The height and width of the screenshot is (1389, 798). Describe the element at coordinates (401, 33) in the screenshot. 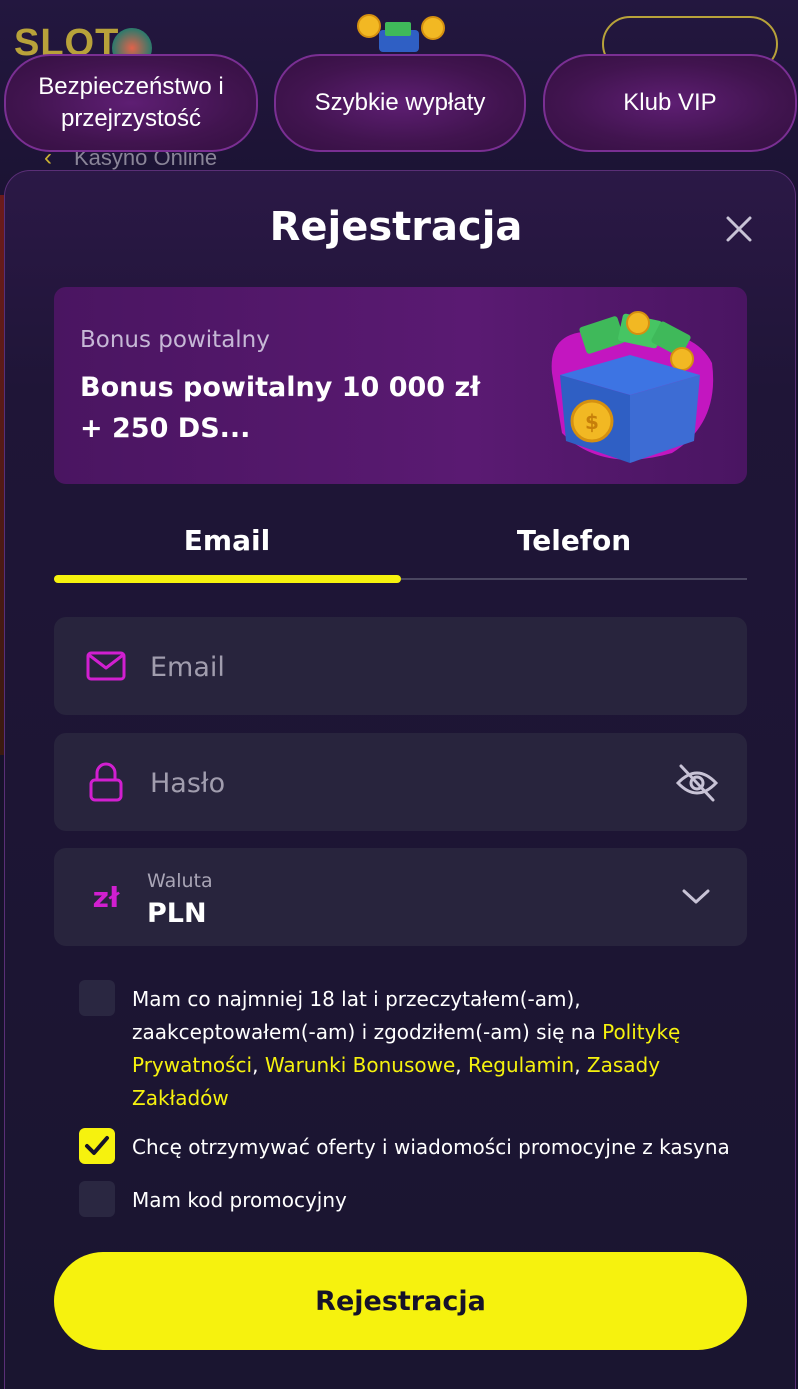

I see `coins-icon` at that location.